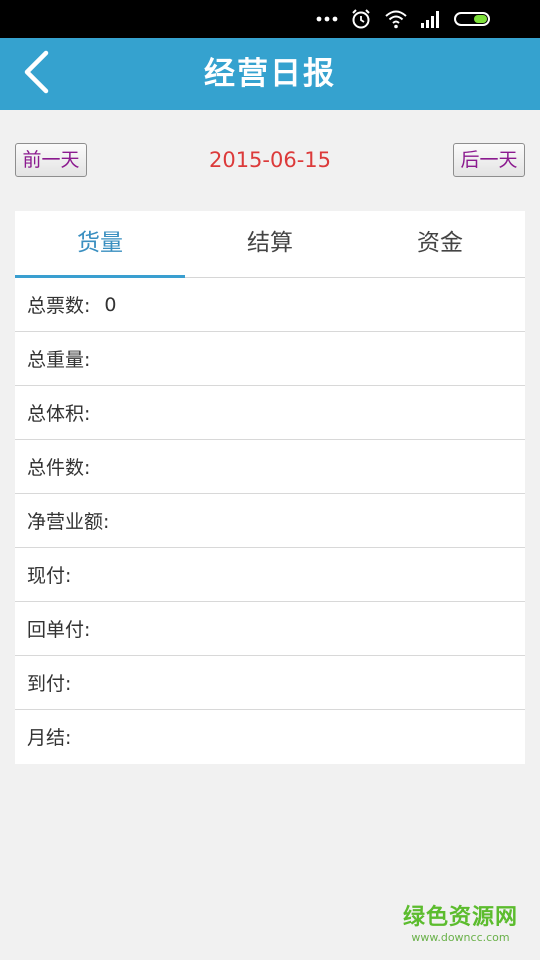  I want to click on list-item: 月结:, so click(270, 736).